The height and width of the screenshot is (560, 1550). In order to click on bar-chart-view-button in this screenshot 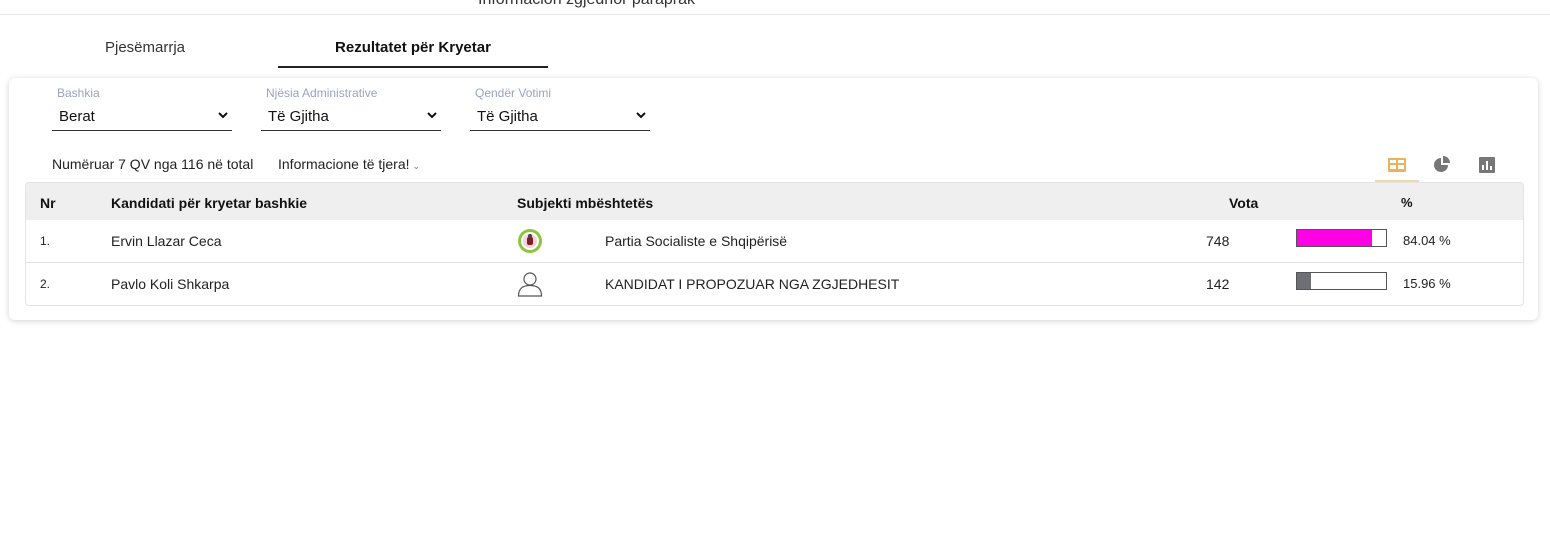, I will do `click(1487, 165)`.